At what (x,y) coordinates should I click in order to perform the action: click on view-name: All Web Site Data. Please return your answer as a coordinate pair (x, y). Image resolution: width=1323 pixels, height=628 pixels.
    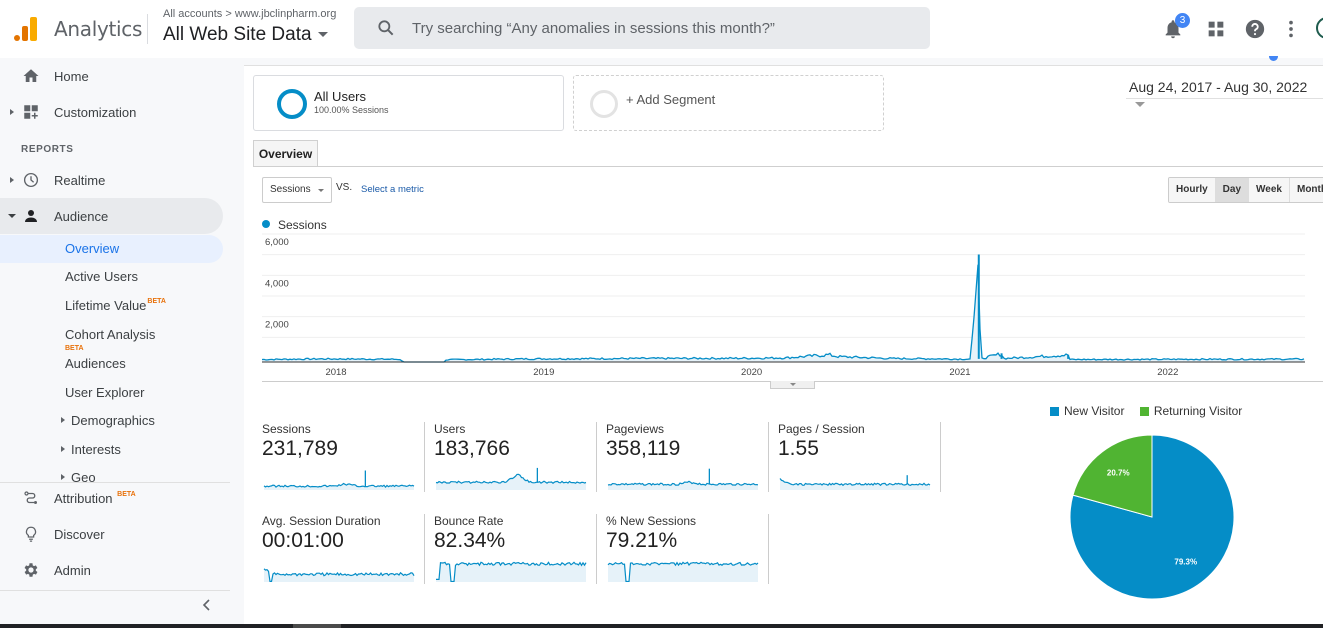
    Looking at the image, I should click on (237, 34).